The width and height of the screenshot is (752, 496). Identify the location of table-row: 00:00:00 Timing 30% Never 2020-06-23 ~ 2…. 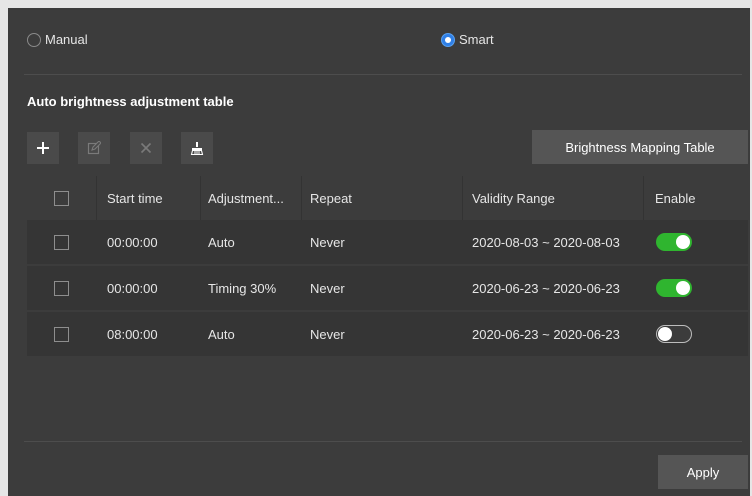
(387, 288).